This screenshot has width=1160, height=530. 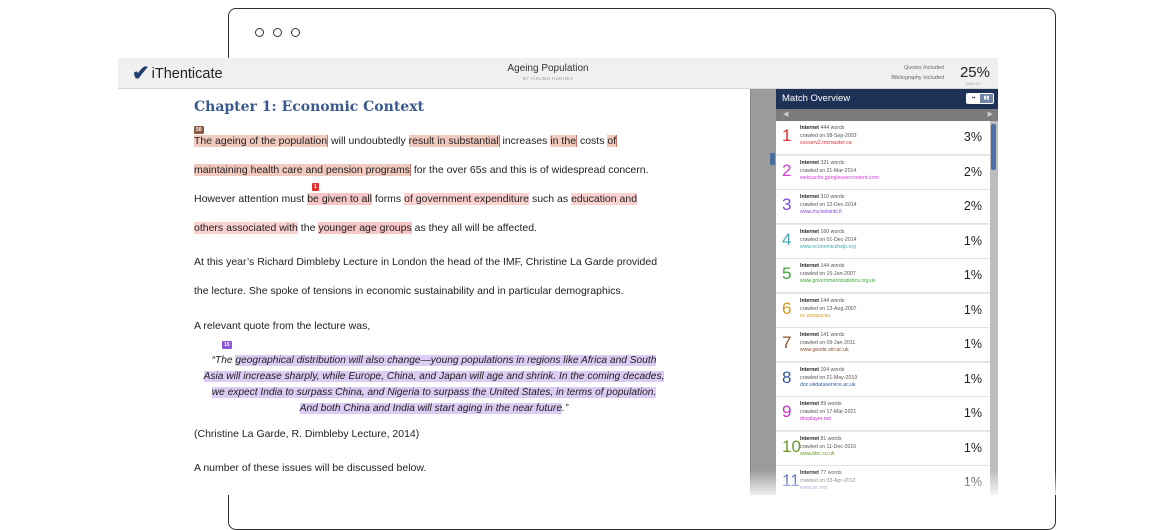 What do you see at coordinates (994, 308) in the screenshot?
I see `match-list-scrollbar` at bounding box center [994, 308].